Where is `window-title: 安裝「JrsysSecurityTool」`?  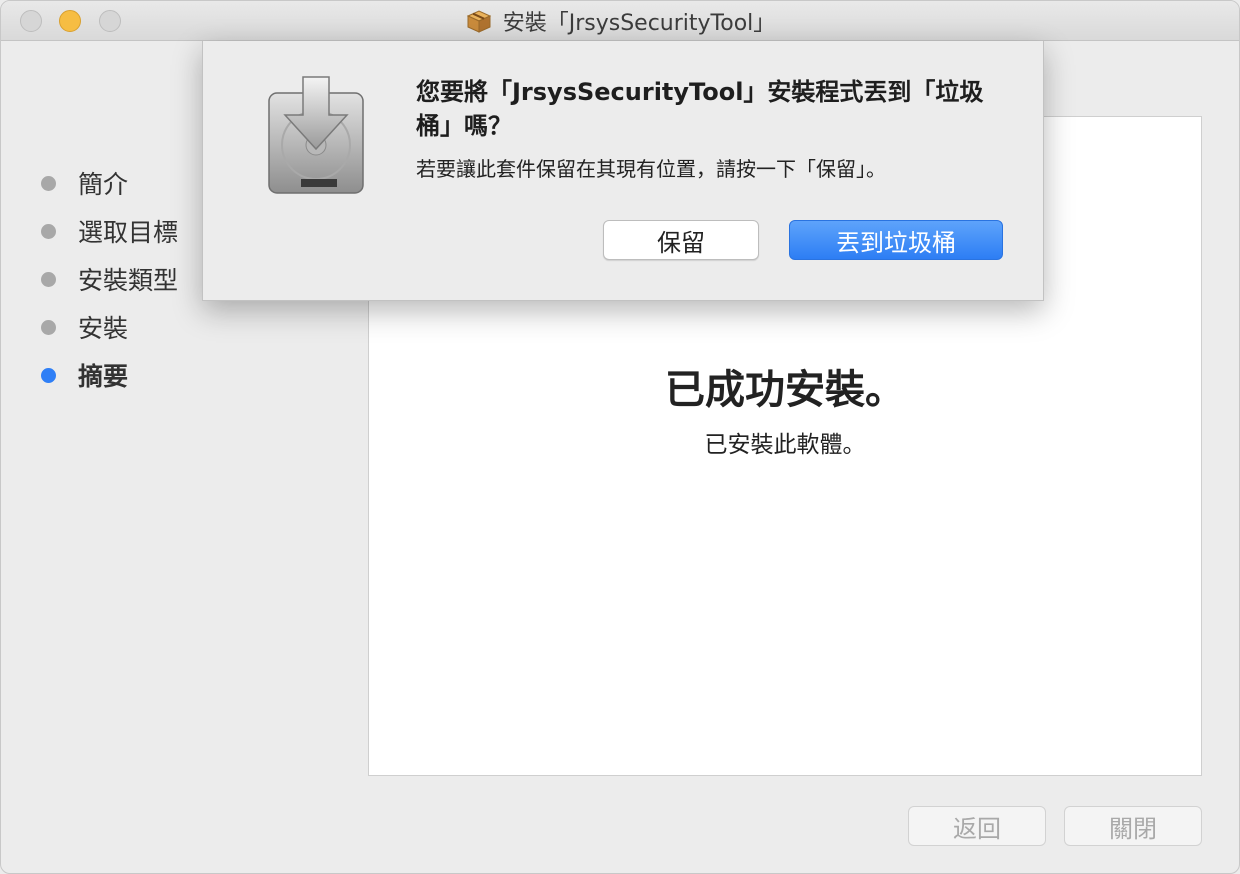 window-title: 安裝「JrsysSecurityTool」 is located at coordinates (639, 23).